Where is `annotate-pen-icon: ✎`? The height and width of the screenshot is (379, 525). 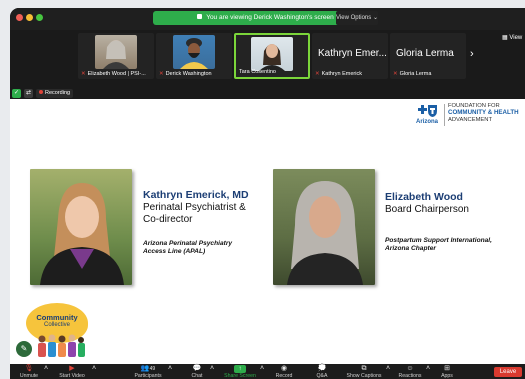
annotate-pen-icon: ✎ is located at coordinates (24, 349).